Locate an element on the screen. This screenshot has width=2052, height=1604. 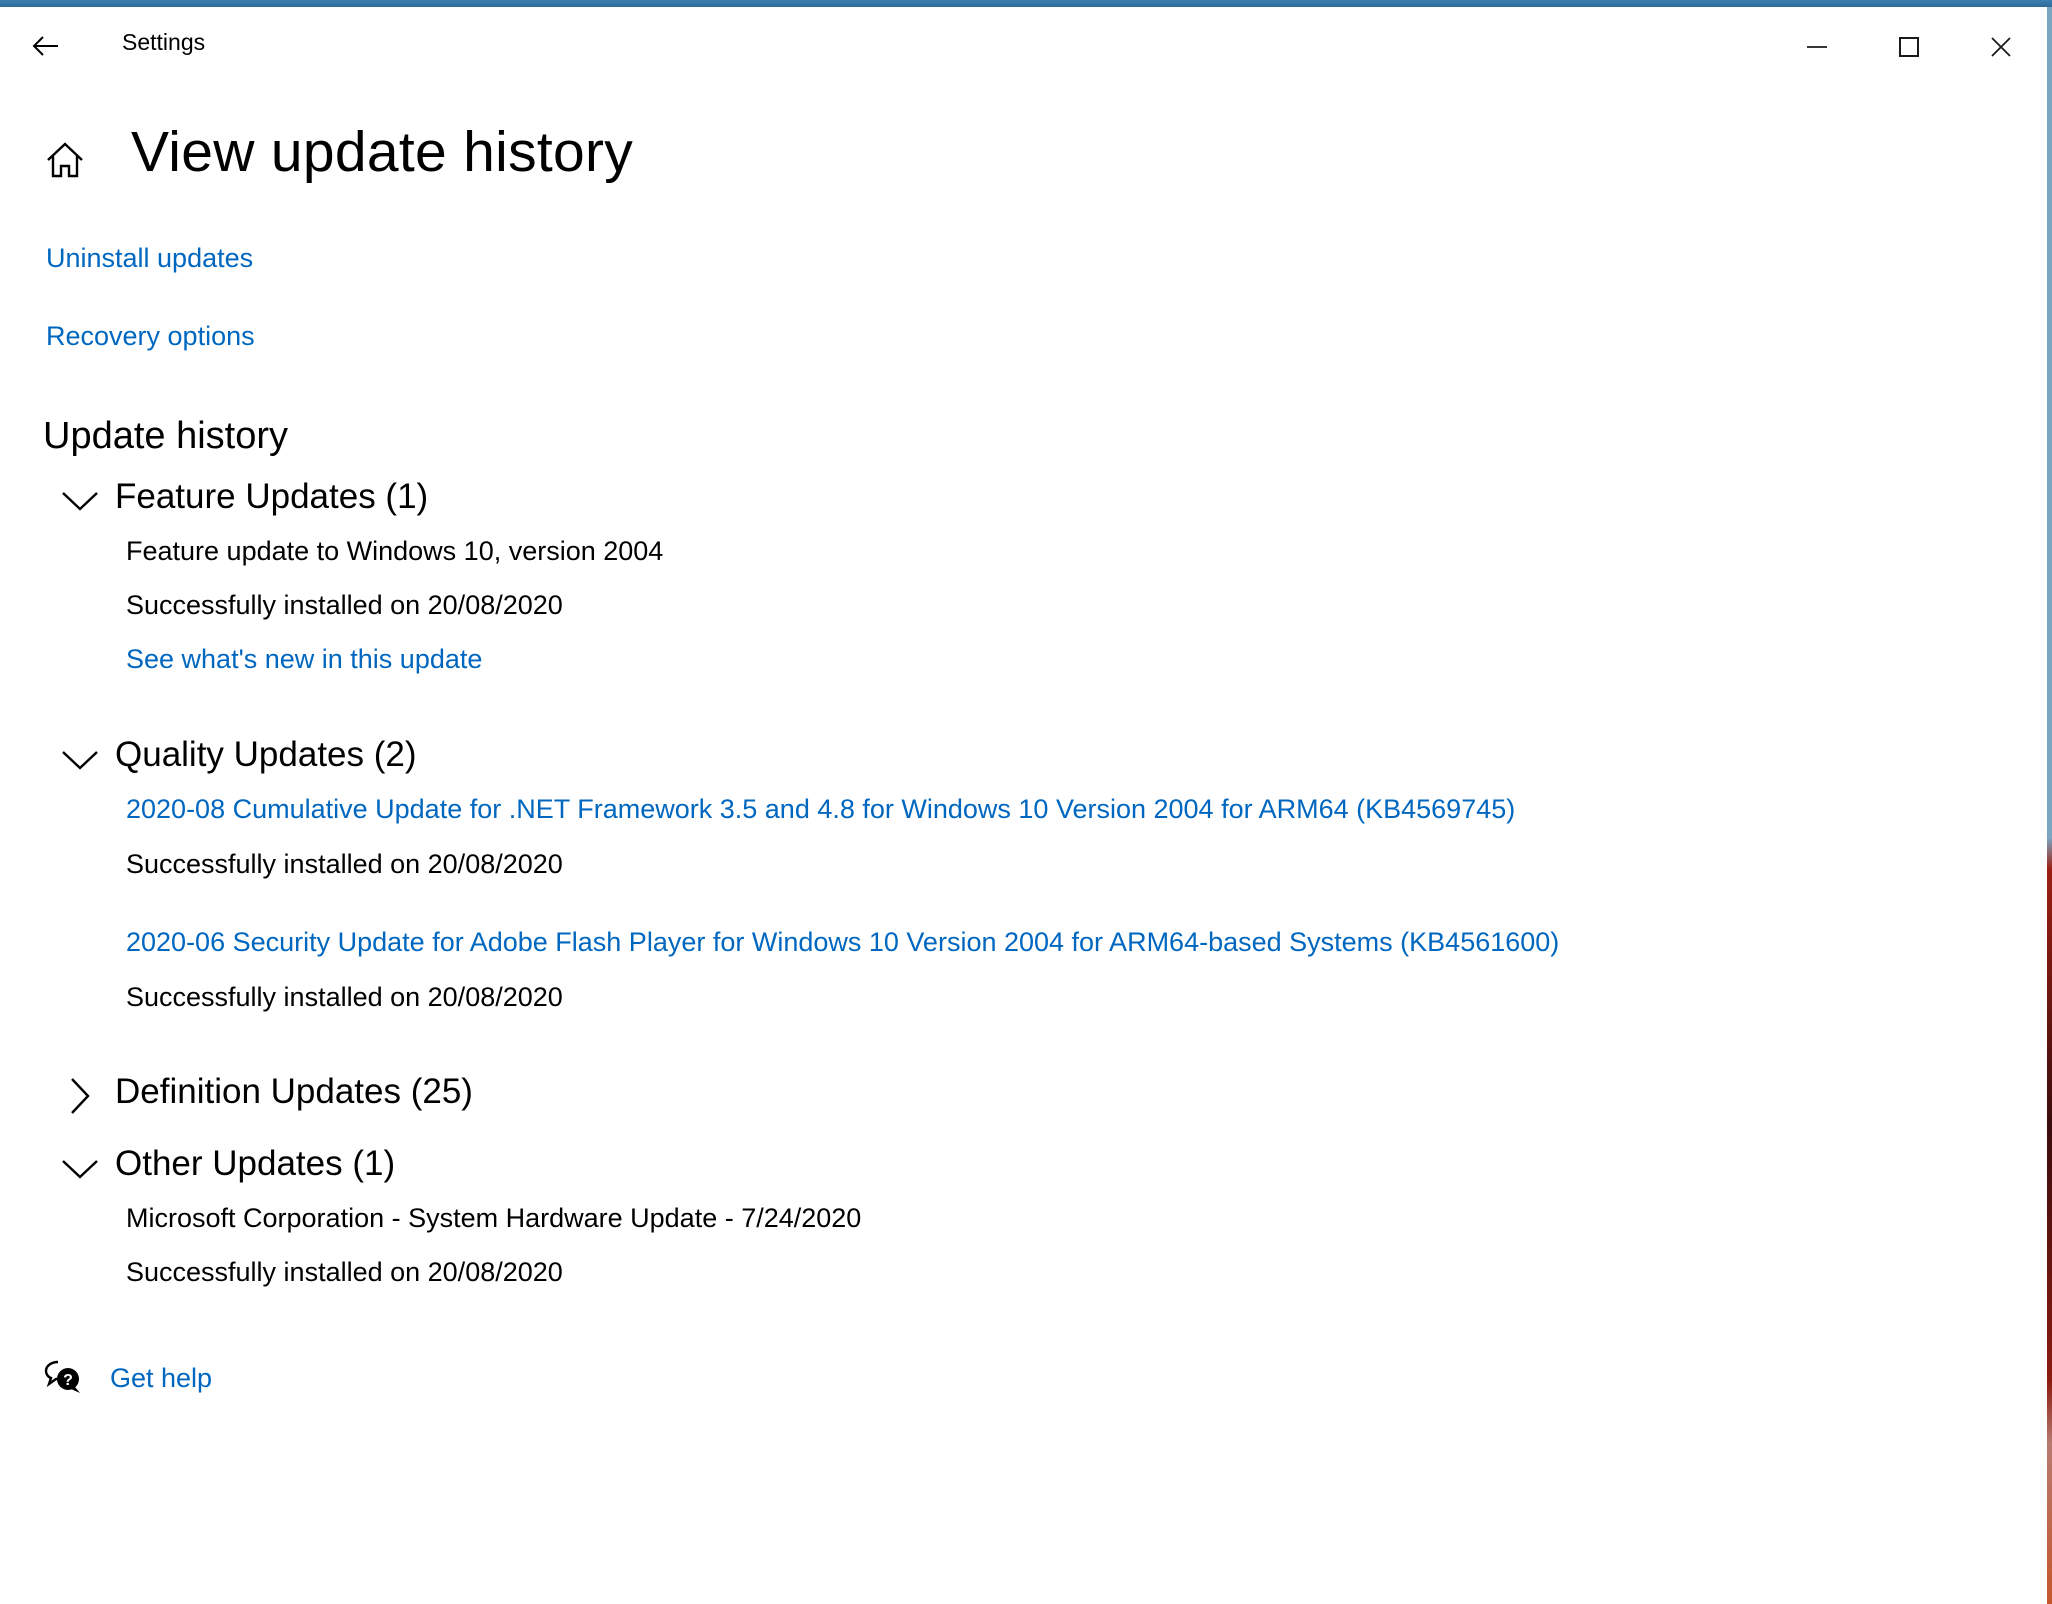
home-button is located at coordinates (65, 160).